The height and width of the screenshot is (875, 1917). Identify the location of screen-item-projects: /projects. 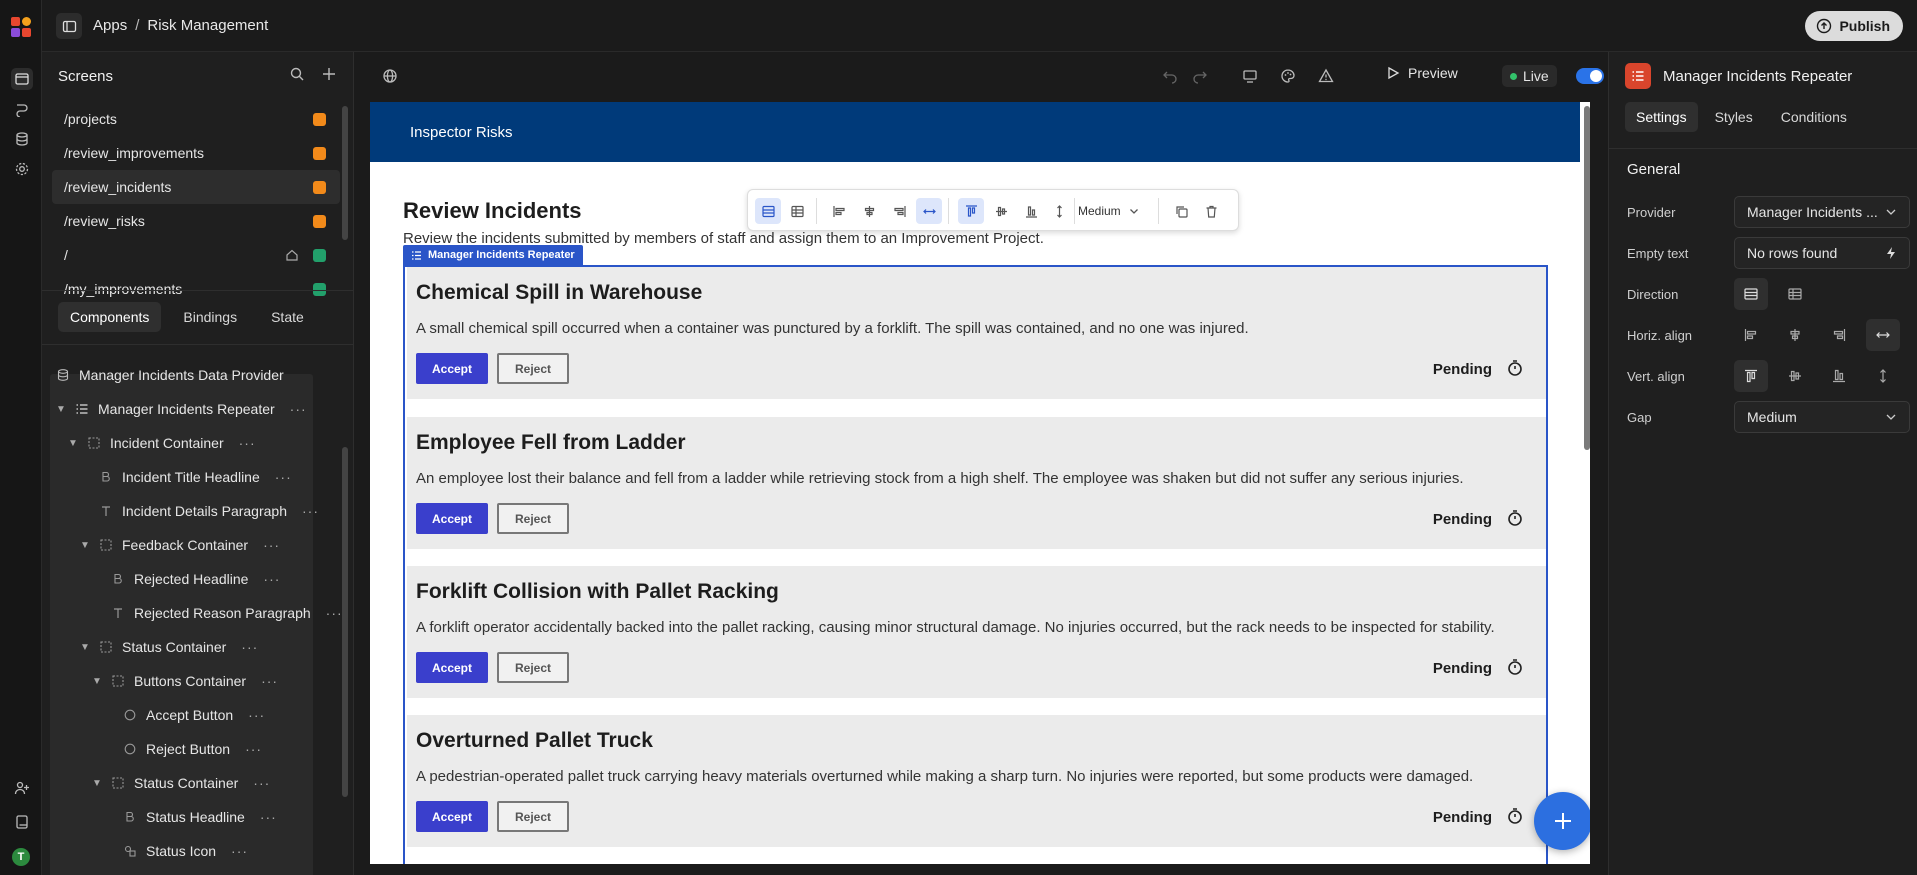
(196, 119).